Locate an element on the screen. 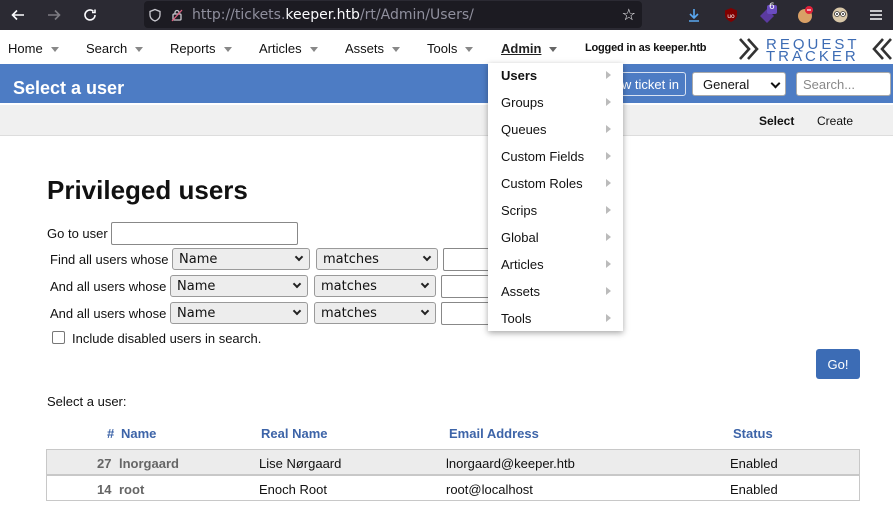  col-header-real-name: Real Name is located at coordinates (294, 433).